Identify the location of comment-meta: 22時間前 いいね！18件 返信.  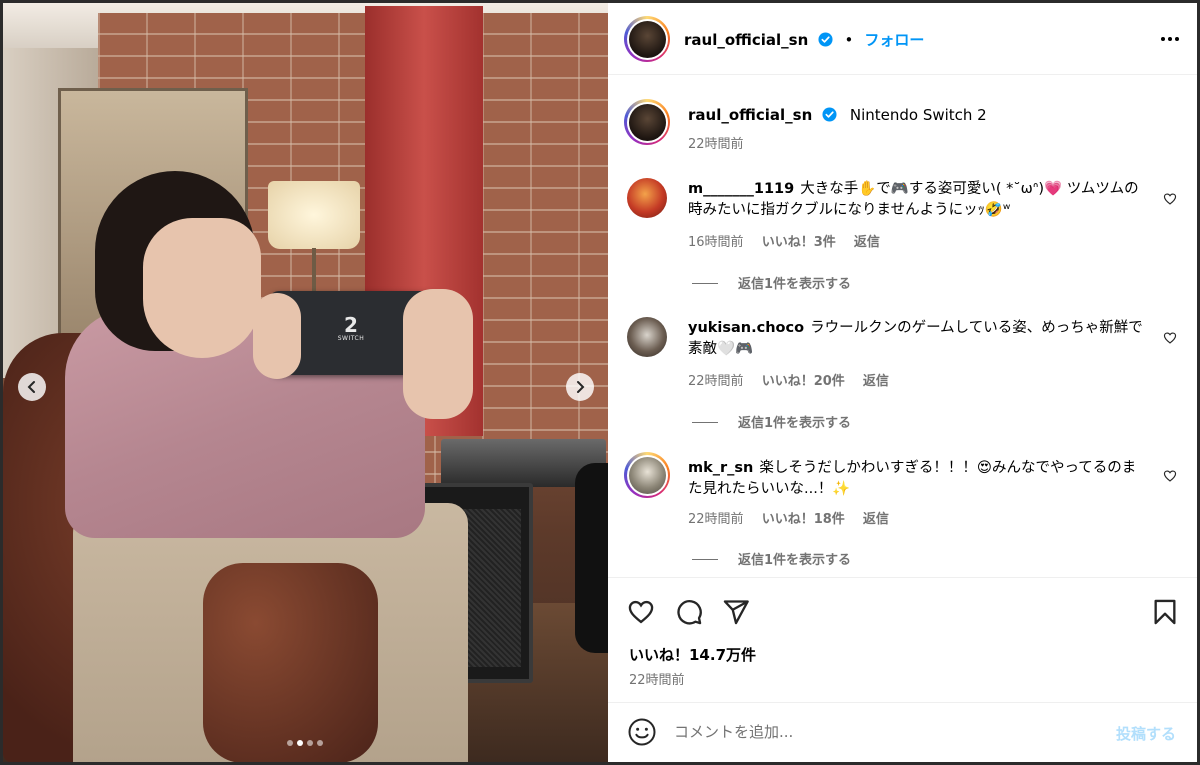
(795, 517).